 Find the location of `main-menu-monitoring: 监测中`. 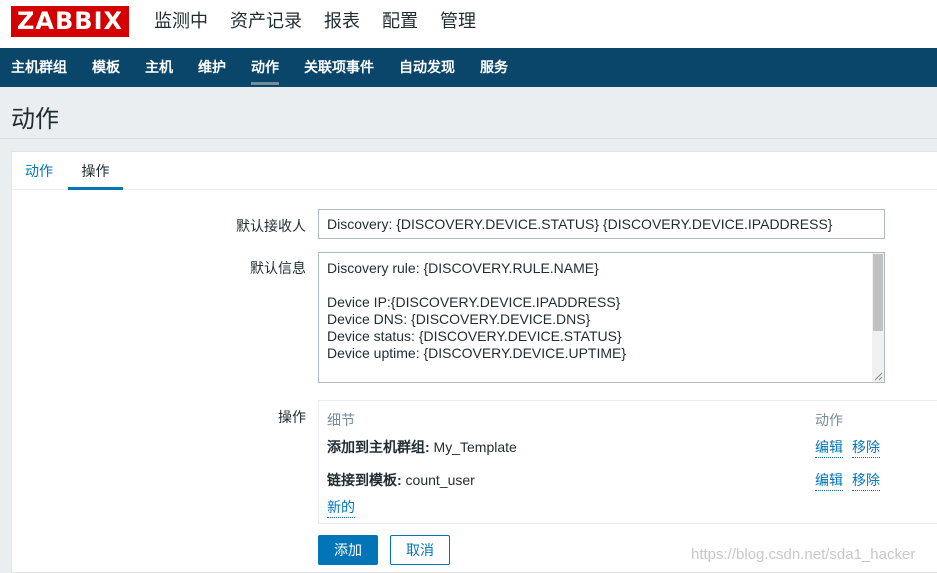

main-menu-monitoring: 监测中 is located at coordinates (181, 28).